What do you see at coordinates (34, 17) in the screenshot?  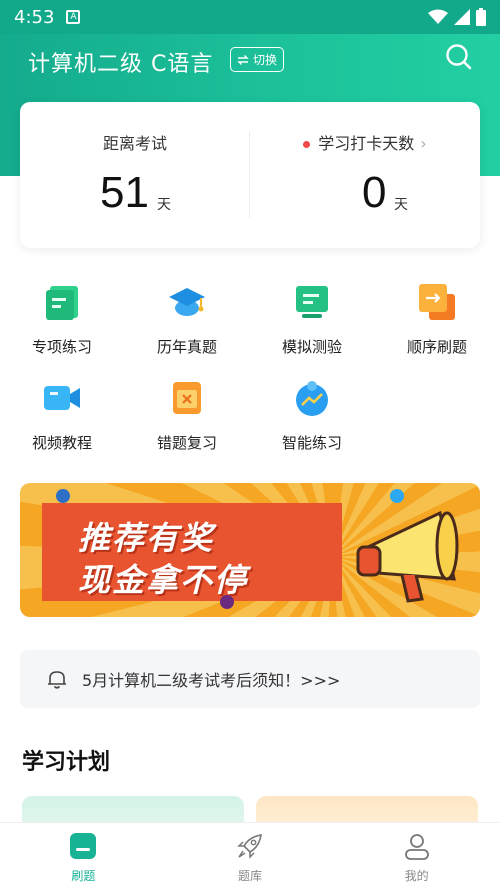 I see `status-time: 4:53` at bounding box center [34, 17].